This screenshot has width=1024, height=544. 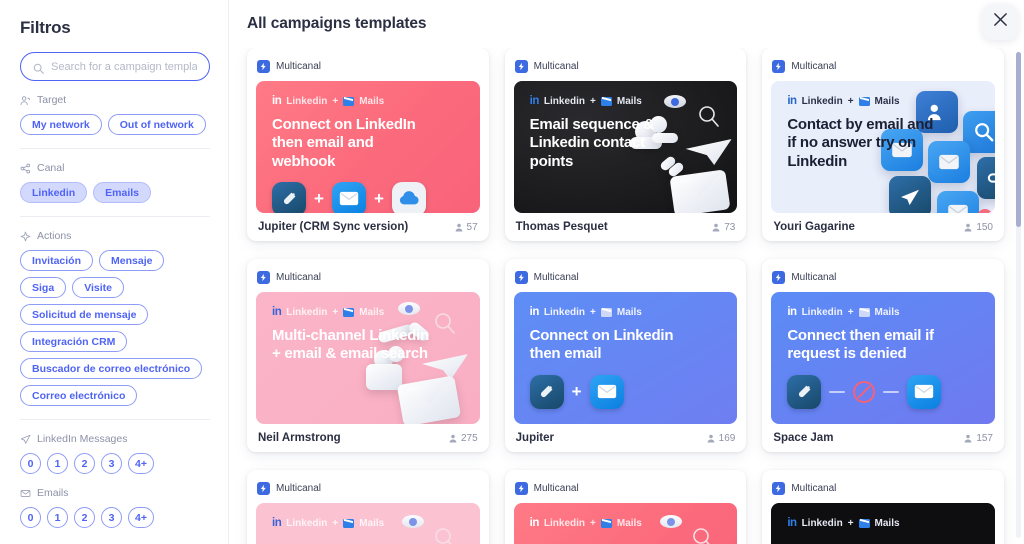 What do you see at coordinates (626, 227) in the screenshot?
I see `card-footer: Thomas Pesquet 73` at bounding box center [626, 227].